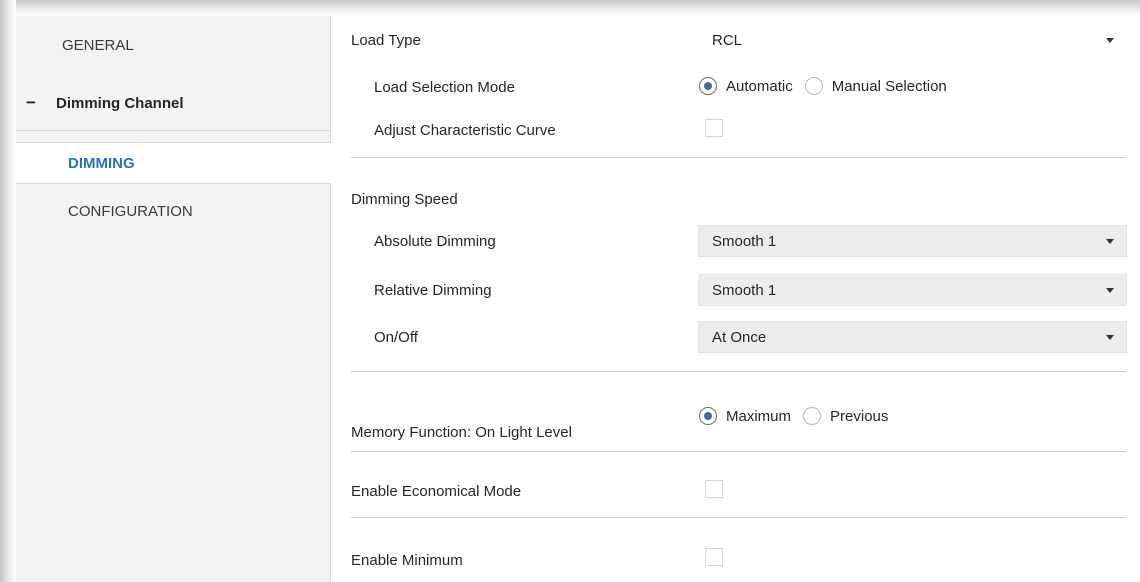 Image resolution: width=1140 pixels, height=582 pixels. I want to click on automatic-radio, so click(708, 86).